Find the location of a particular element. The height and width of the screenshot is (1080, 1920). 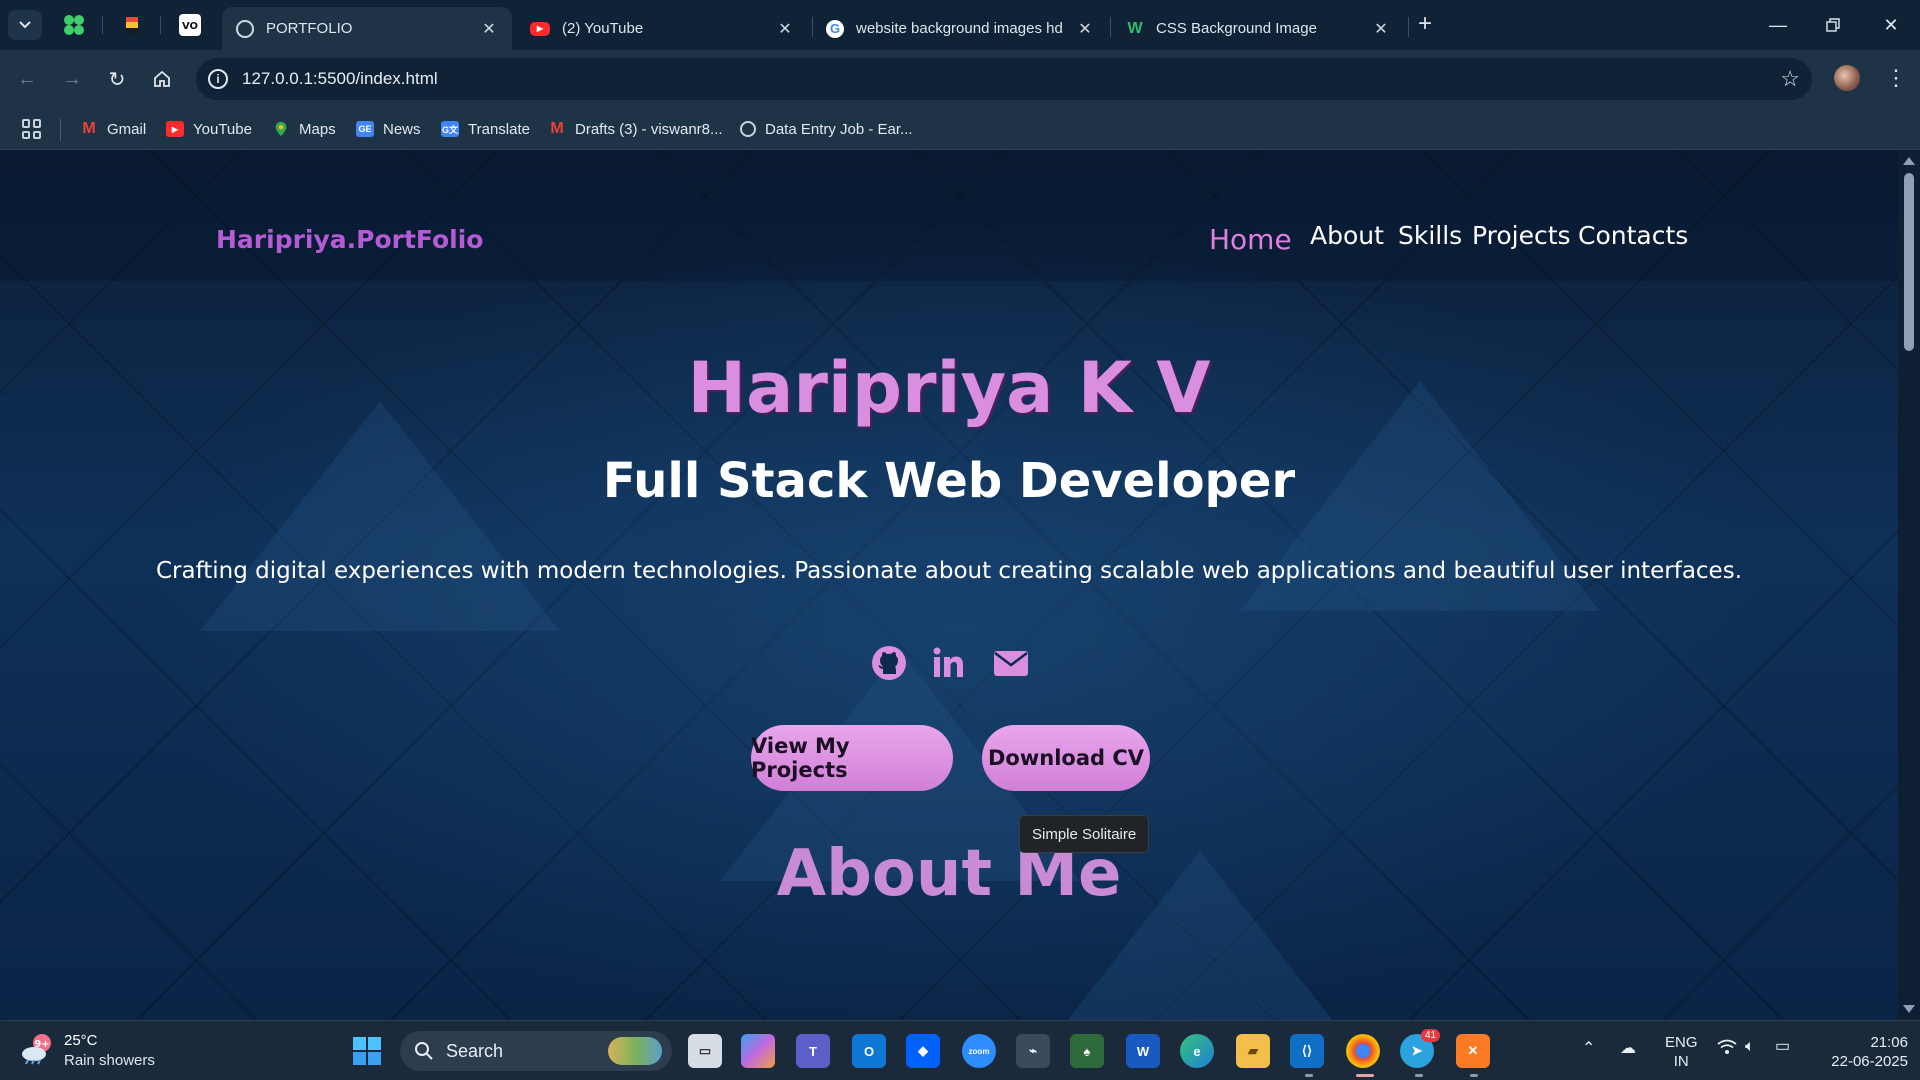

language-bottom: IN is located at coordinates (1681, 1061).